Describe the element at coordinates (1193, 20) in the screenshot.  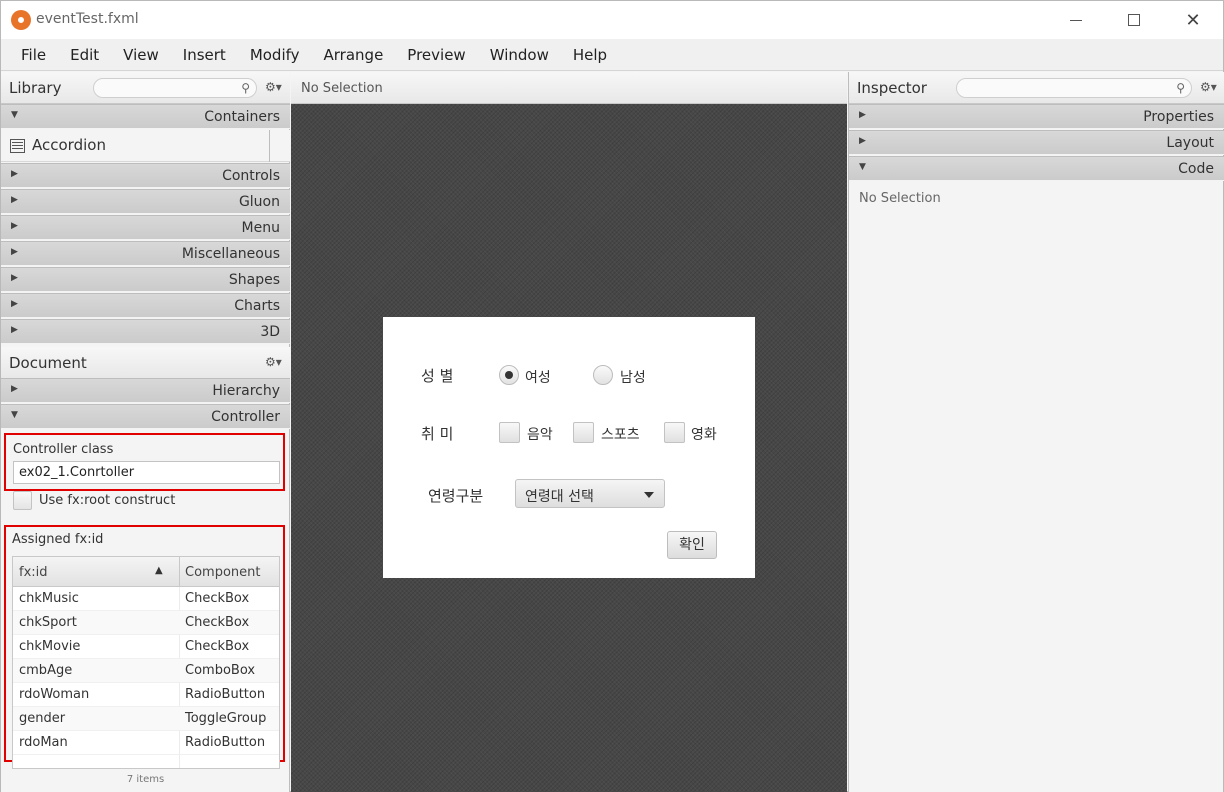
I see `close-button: ✕` at that location.